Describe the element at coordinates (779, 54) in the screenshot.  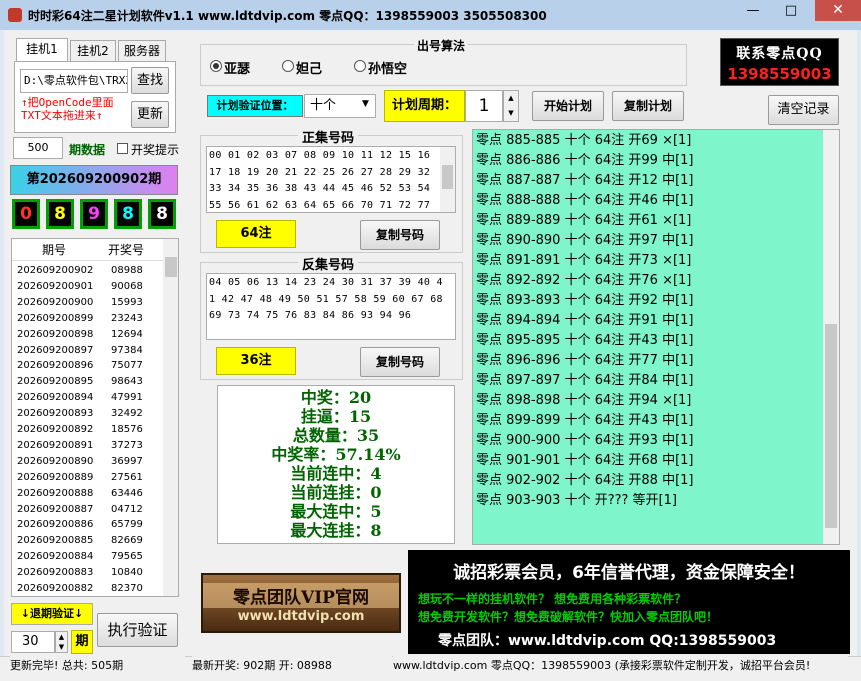
I see `qq-box-title: 联系零点QQ` at that location.